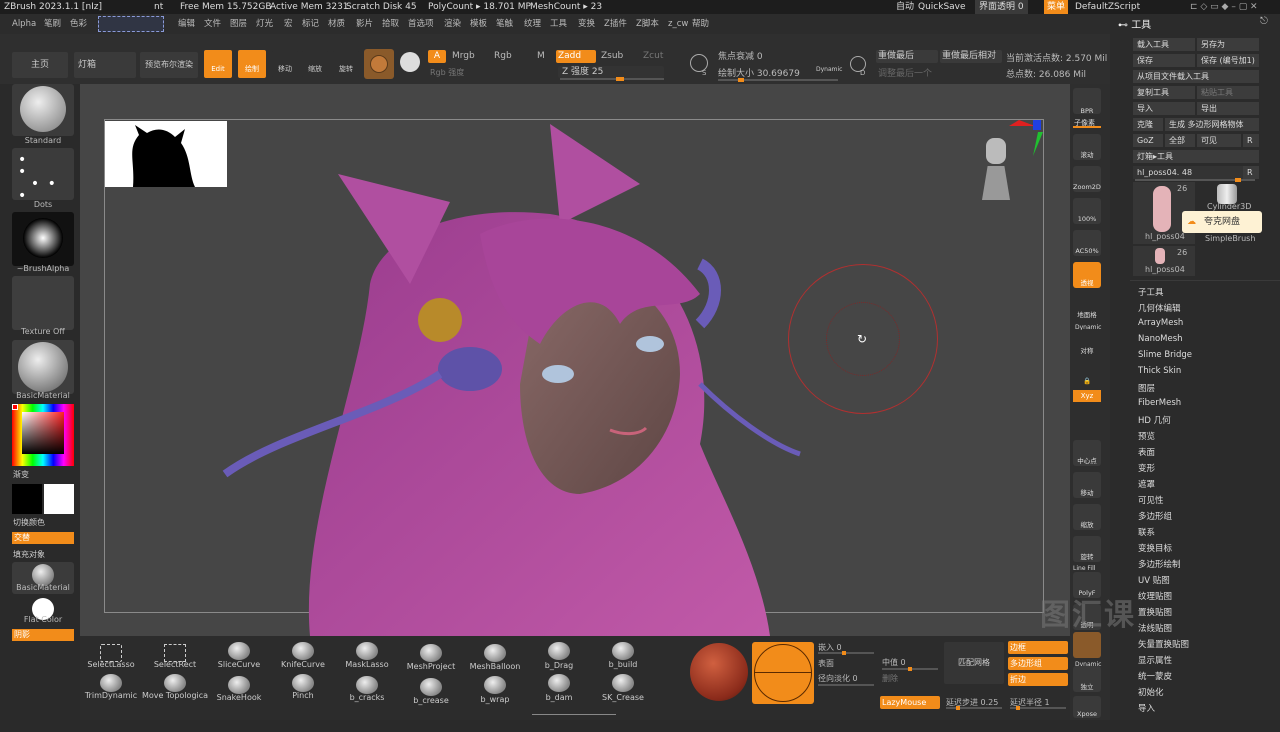  What do you see at coordinates (1087, 679) in the screenshot?
I see `solo-button: 独立` at bounding box center [1087, 679].